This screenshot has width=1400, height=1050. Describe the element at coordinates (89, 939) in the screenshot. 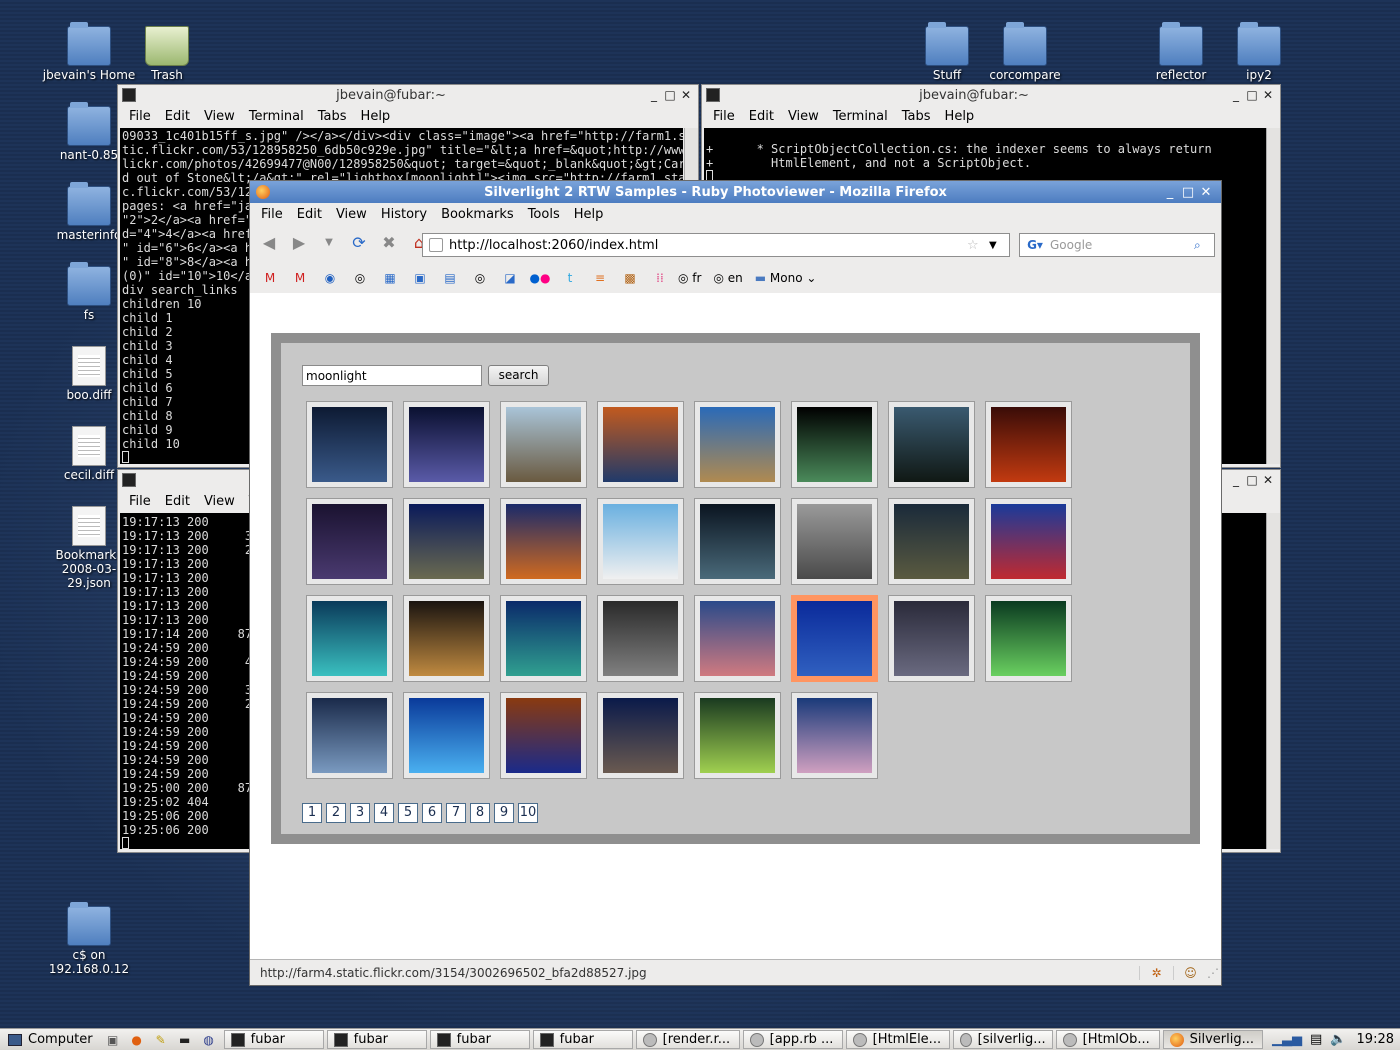

I see `desktop-icon: c$ on 192.168.0.12` at that location.